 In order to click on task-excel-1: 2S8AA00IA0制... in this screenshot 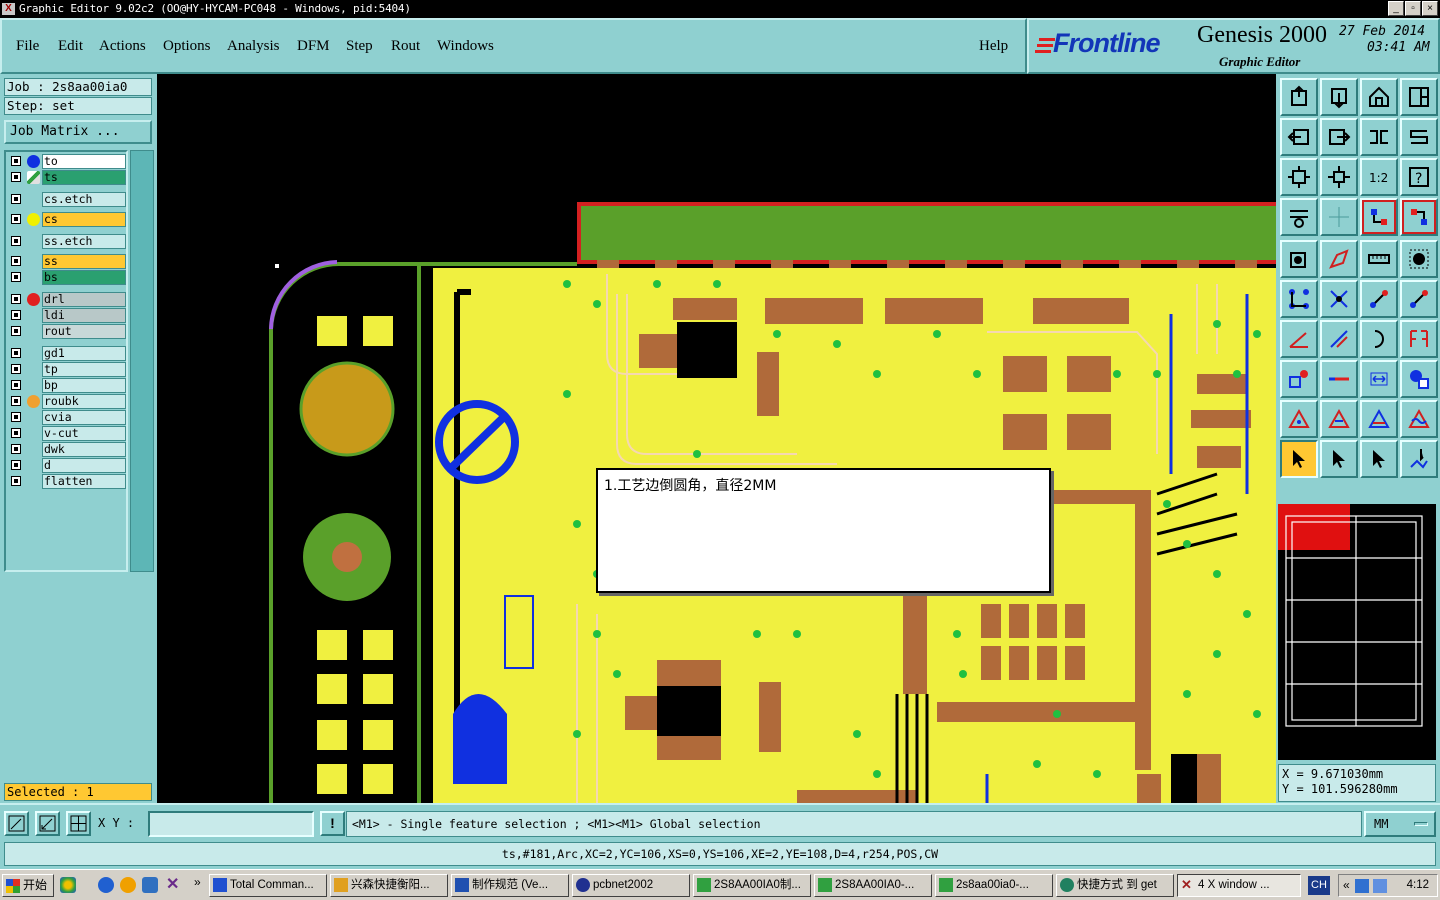, I will do `click(752, 885)`.